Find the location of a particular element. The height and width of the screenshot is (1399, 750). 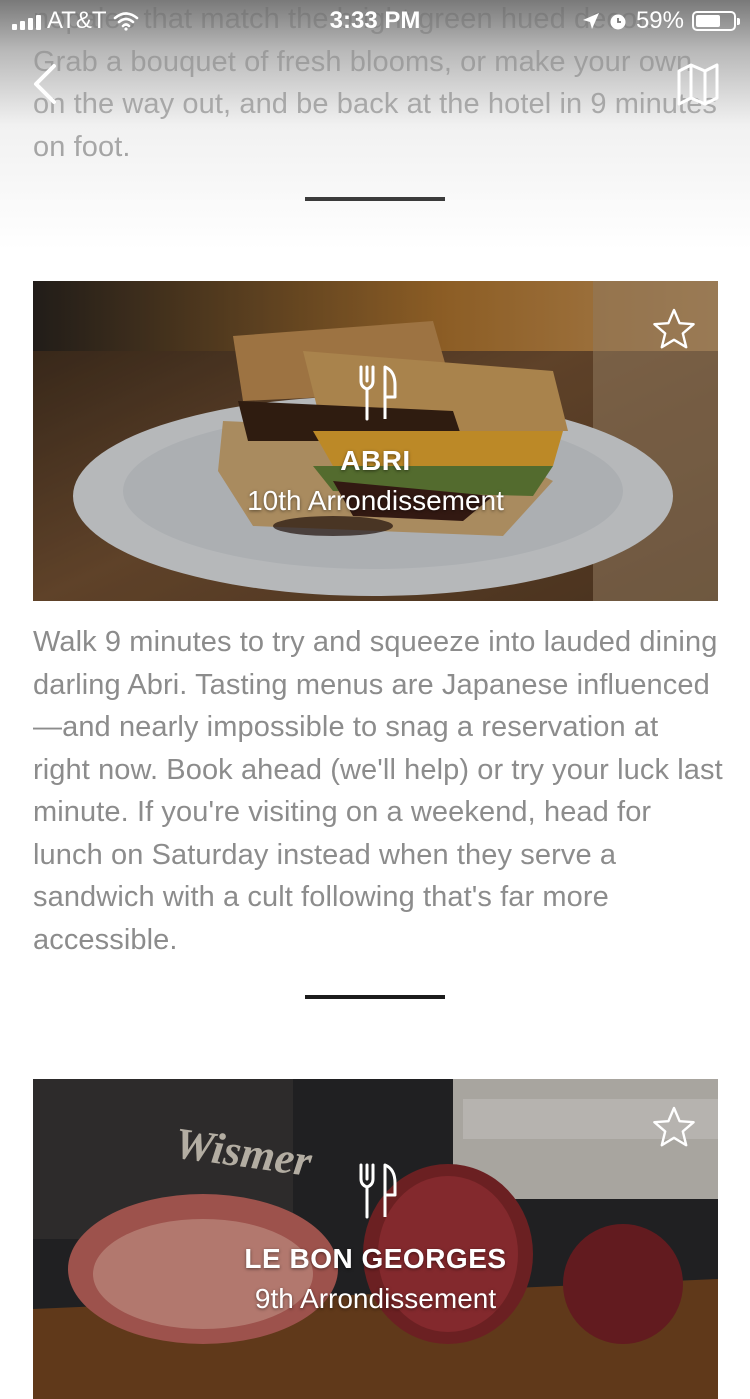

place-area: 10th Arrondissement is located at coordinates (375, 500).